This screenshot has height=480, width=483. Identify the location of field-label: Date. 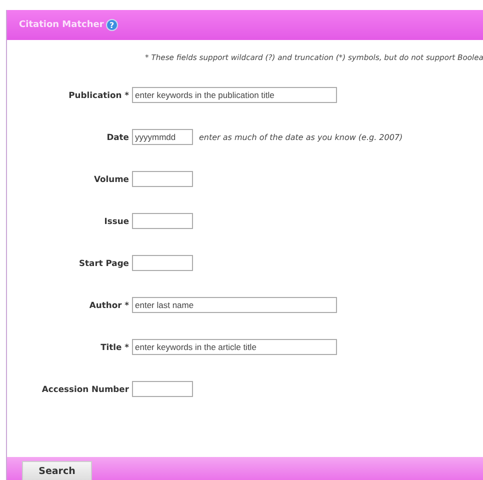
(118, 137).